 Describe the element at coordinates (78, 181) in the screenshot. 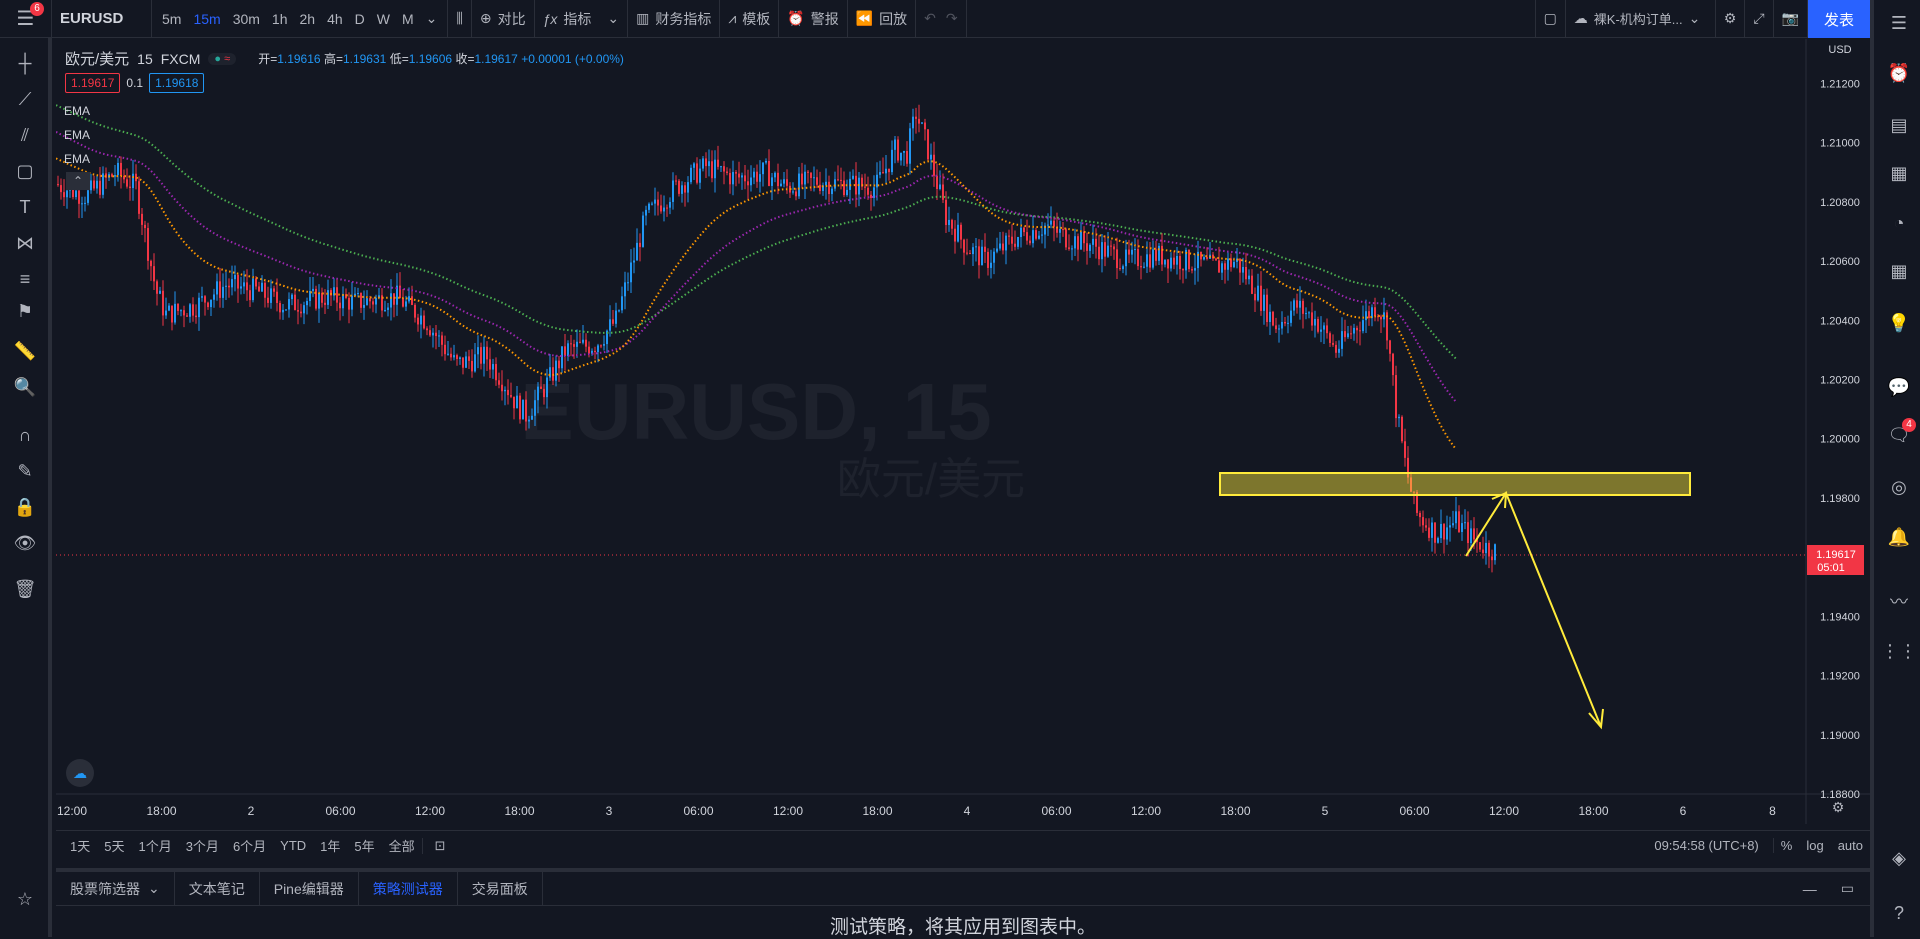

I see `collapse-legend-button: ⌃` at that location.